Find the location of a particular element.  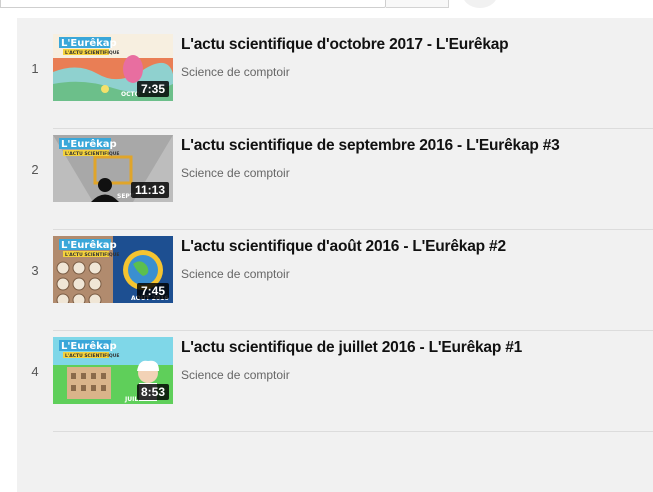

masthead is located at coordinates (326, 9).